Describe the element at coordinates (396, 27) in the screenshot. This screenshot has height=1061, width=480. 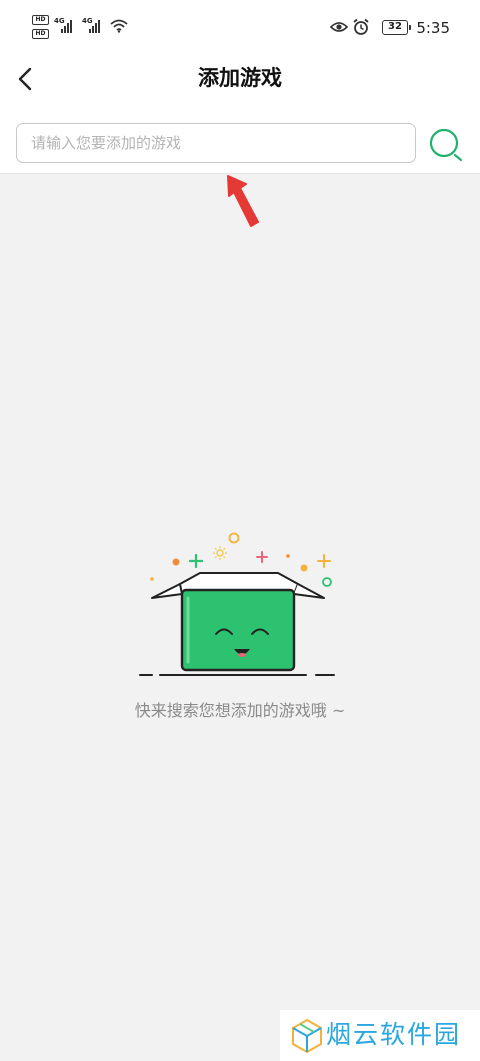
I see `battery-icon: 32` at that location.